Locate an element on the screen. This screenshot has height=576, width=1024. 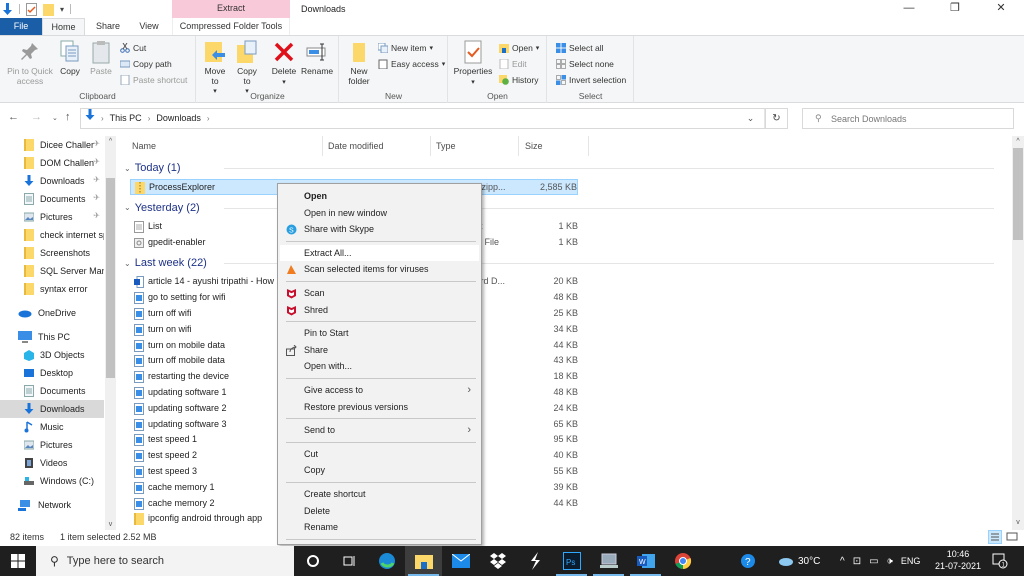
address-bar: › This PC › Downloads › ⌄ is located at coordinates (423, 118).